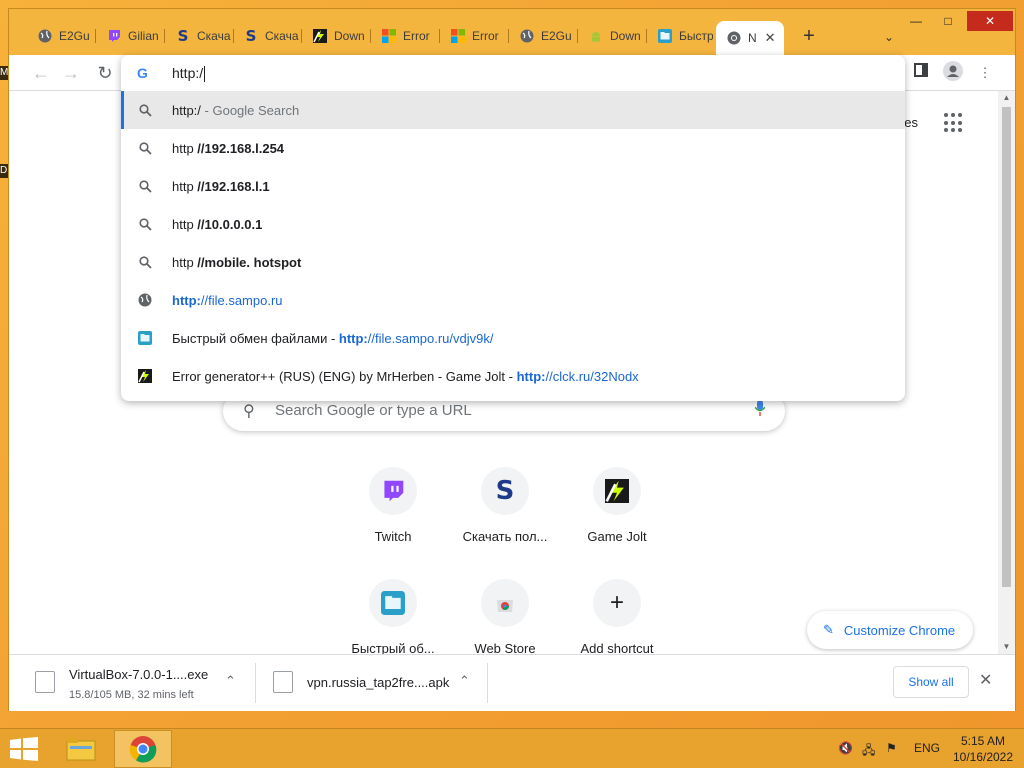 Image resolution: width=1024 pixels, height=768 pixels. Describe the element at coordinates (4, 171) in the screenshot. I see `desktop-icon-label-edge: D` at that location.